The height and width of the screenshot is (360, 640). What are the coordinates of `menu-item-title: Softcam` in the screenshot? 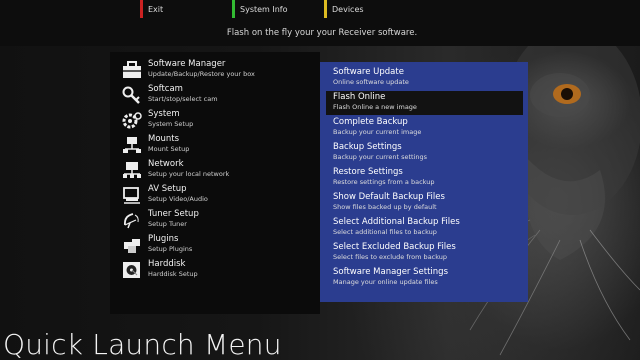 It's located at (165, 89).